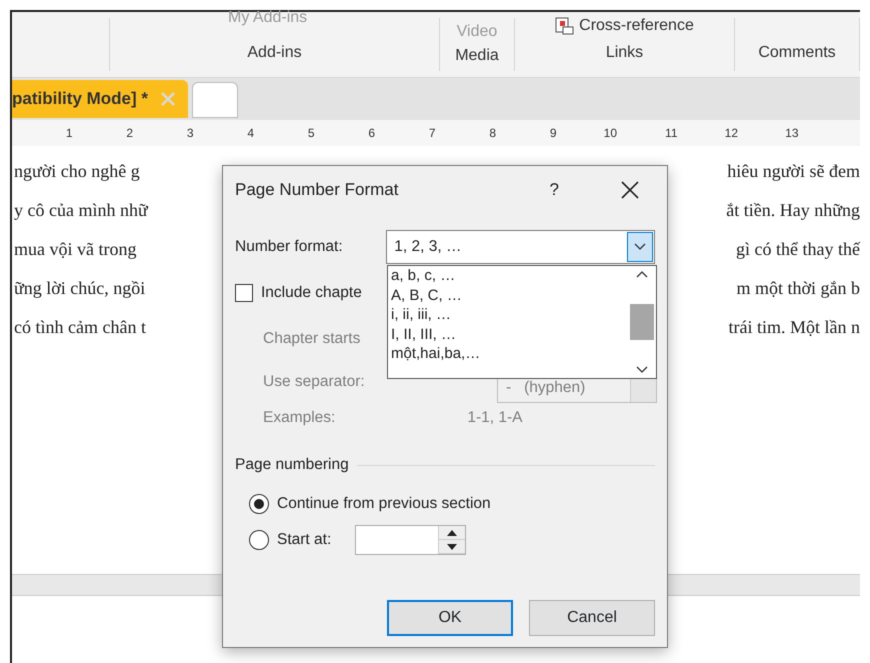 This screenshot has height=663, width=870. Describe the element at coordinates (384, 504) in the screenshot. I see `radio-label: Continue from previous section` at that location.